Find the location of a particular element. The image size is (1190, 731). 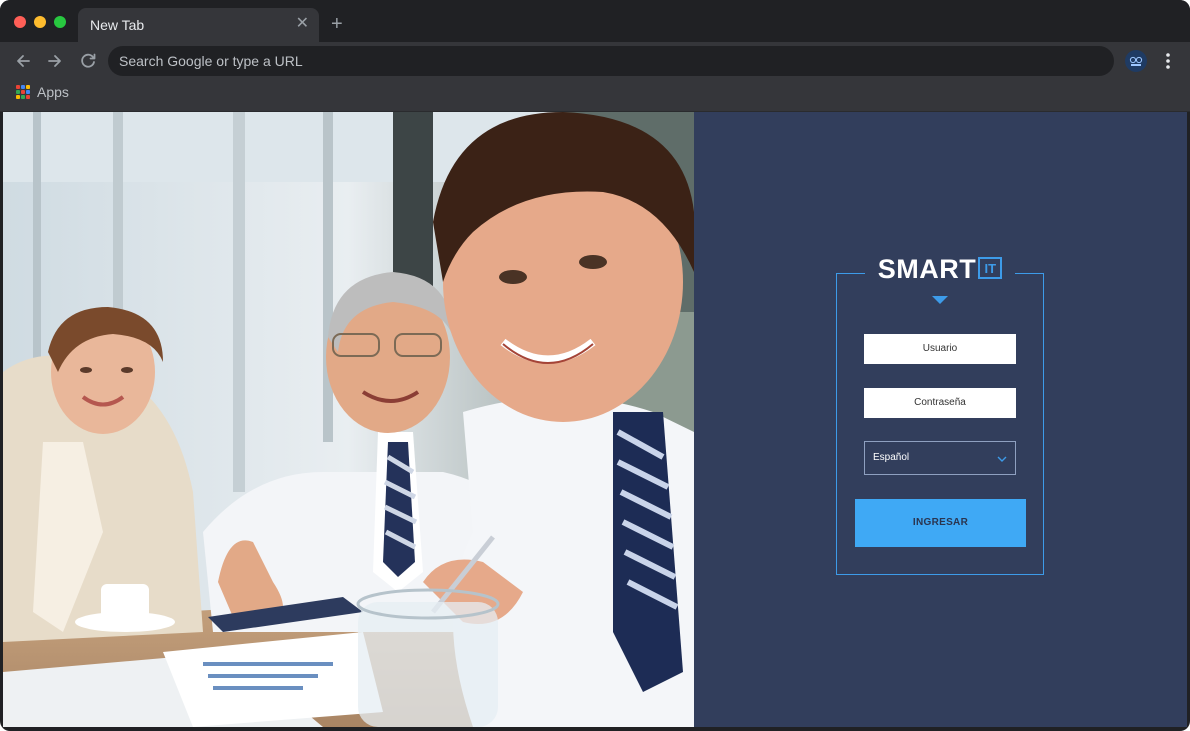

address-bar: Search Google or type a URL is located at coordinates (611, 61).